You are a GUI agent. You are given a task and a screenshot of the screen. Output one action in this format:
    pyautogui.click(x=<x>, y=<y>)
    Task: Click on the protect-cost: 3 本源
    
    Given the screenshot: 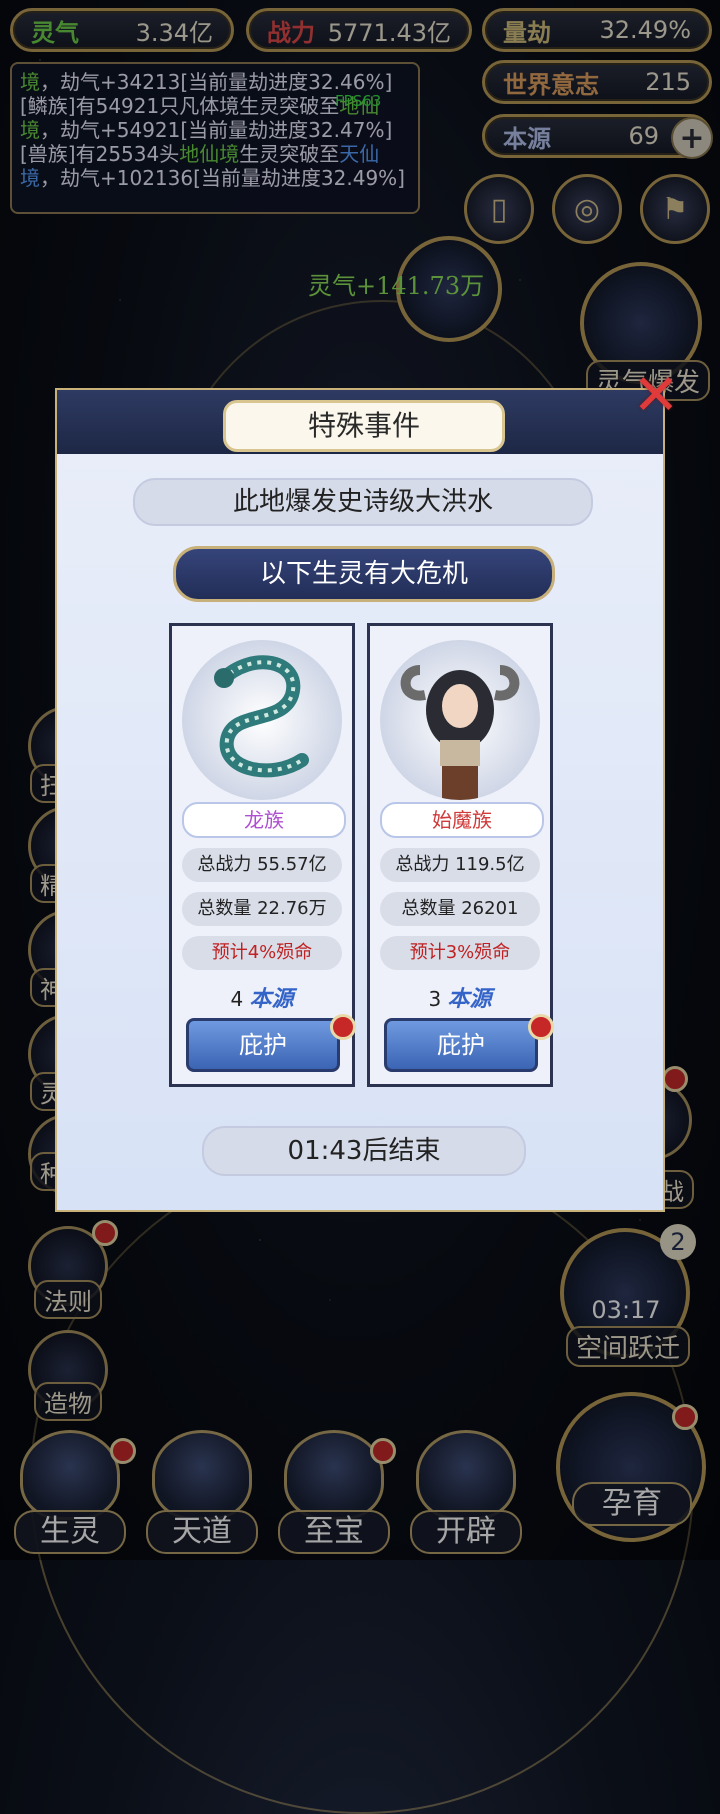 What is the action you would take?
    pyautogui.click(x=460, y=999)
    